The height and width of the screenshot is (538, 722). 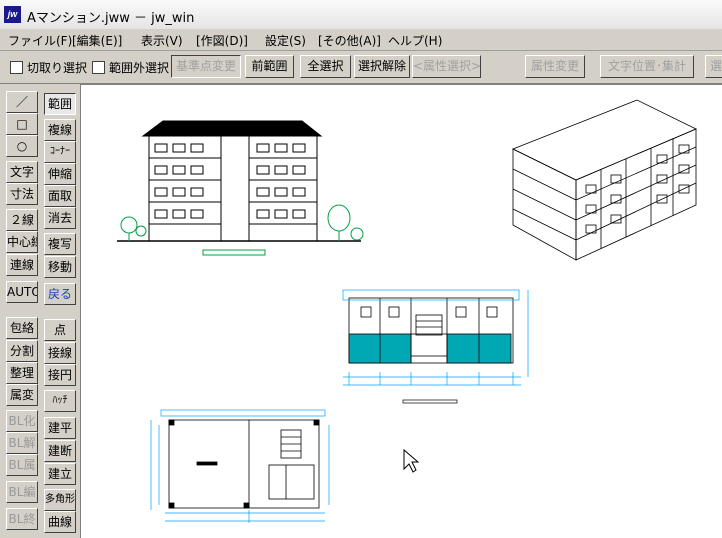 What do you see at coordinates (22, 492) in the screenshot?
I see `tool-block-edit: BL編` at bounding box center [22, 492].